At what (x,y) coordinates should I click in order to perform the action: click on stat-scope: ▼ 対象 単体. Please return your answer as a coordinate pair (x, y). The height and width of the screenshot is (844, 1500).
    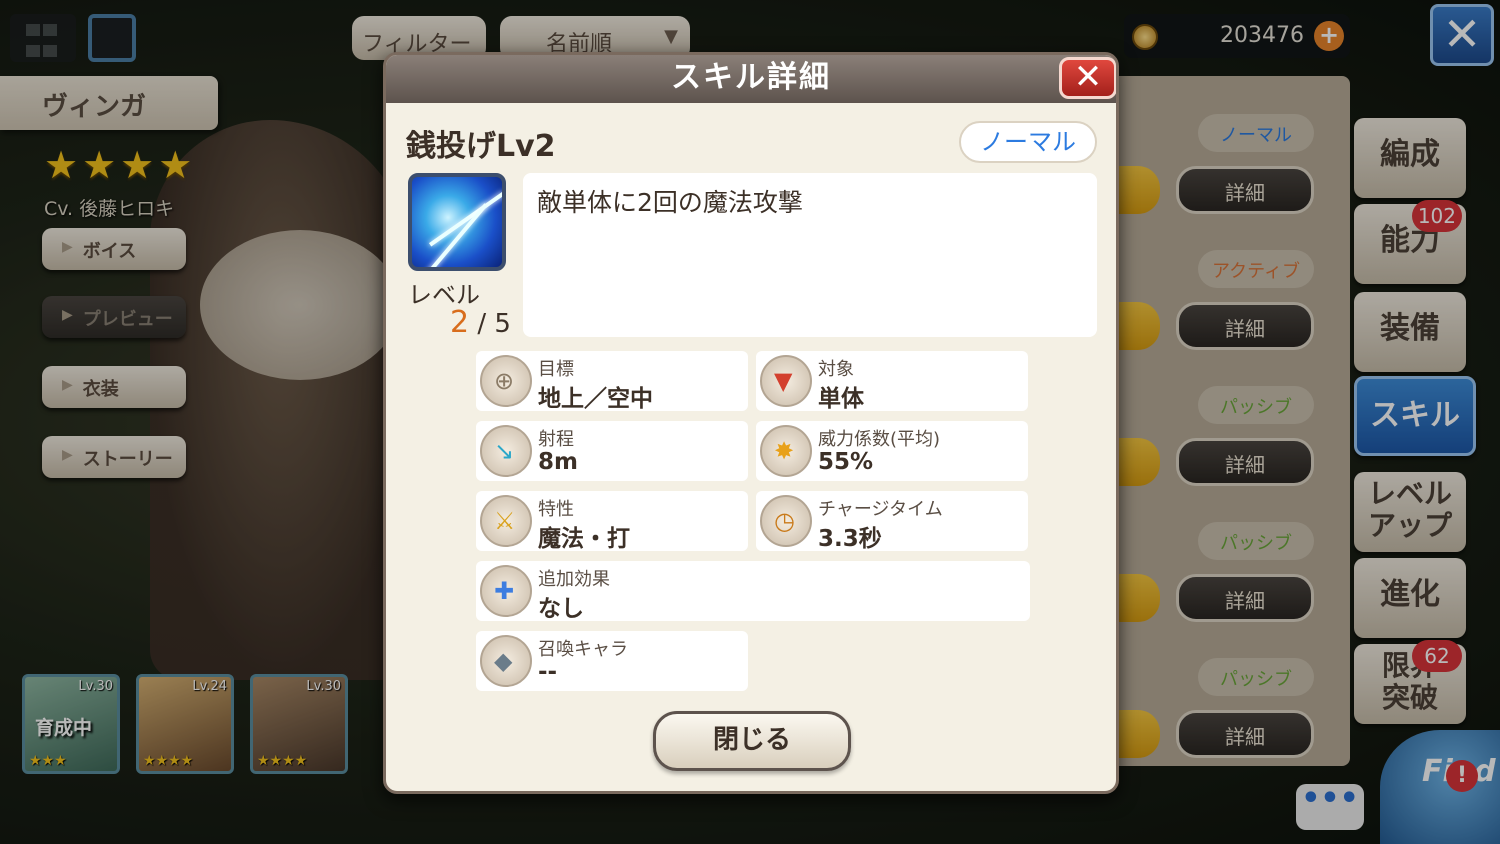
    Looking at the image, I should click on (892, 381).